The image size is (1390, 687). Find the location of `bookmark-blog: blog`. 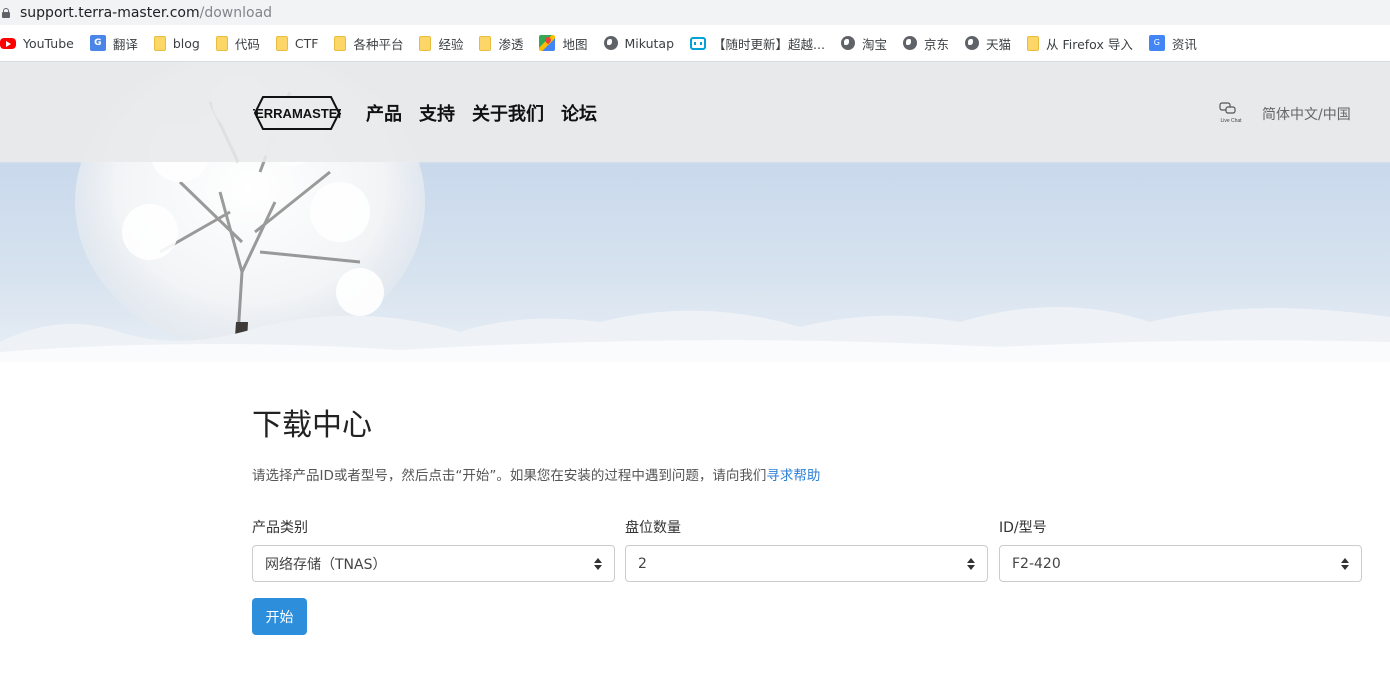

bookmark-blog: blog is located at coordinates (180, 43).